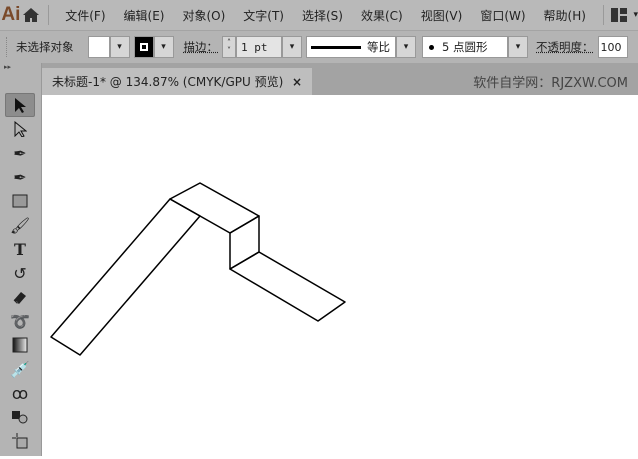 The height and width of the screenshot is (459, 638). Describe the element at coordinates (518, 47) in the screenshot. I see `brush-dropdown: ▾` at that location.